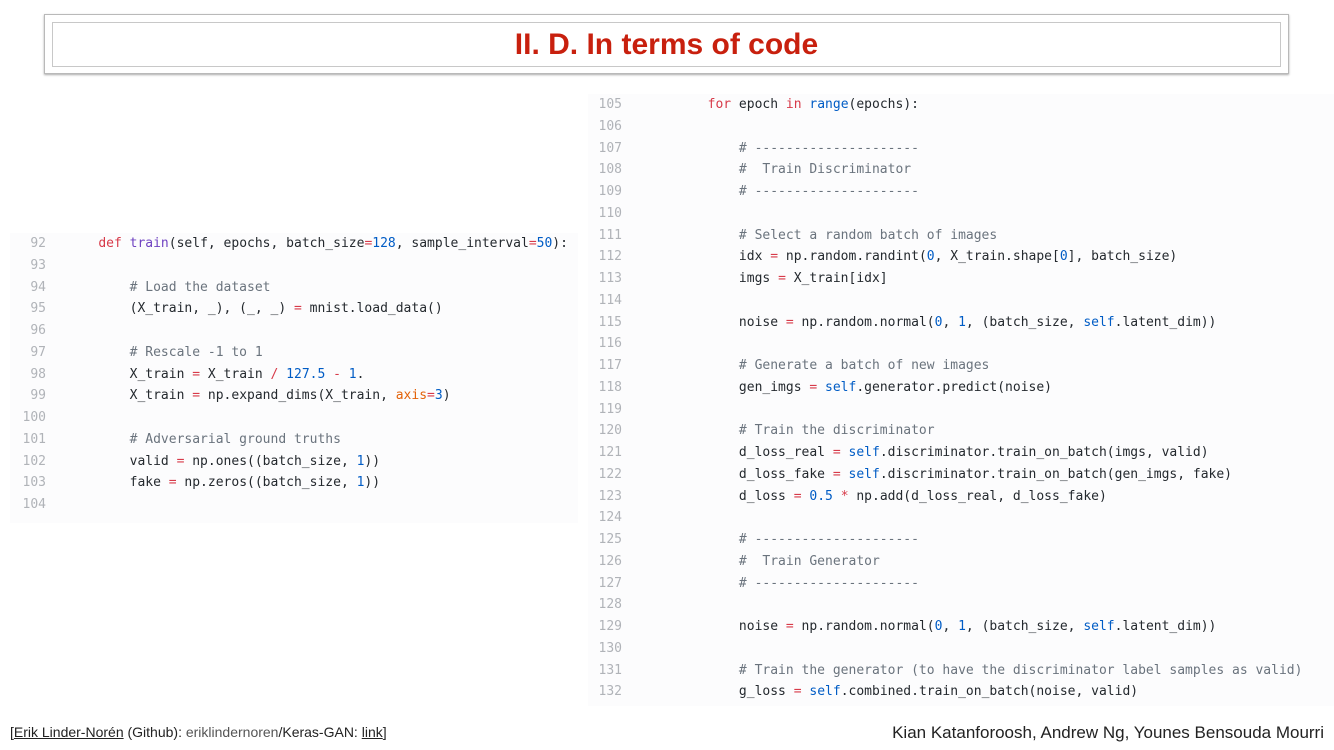  I want to click on line-number: 103, so click(34, 483).